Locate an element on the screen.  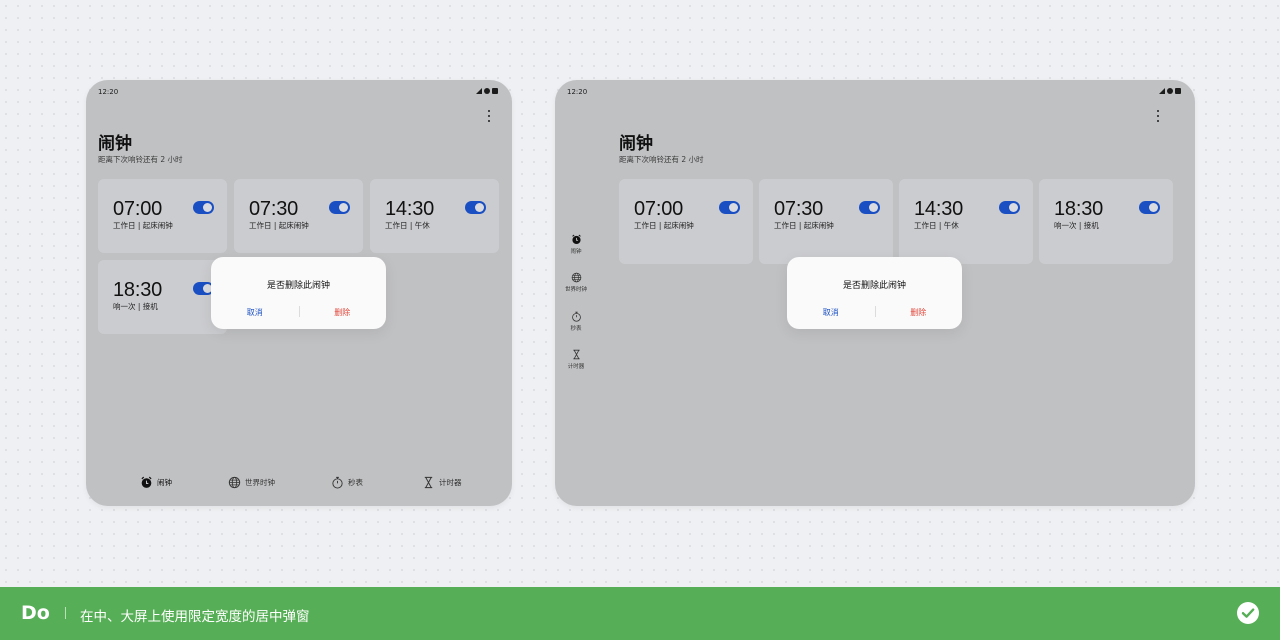
rail-item-label: 计时器 is located at coordinates (576, 367).